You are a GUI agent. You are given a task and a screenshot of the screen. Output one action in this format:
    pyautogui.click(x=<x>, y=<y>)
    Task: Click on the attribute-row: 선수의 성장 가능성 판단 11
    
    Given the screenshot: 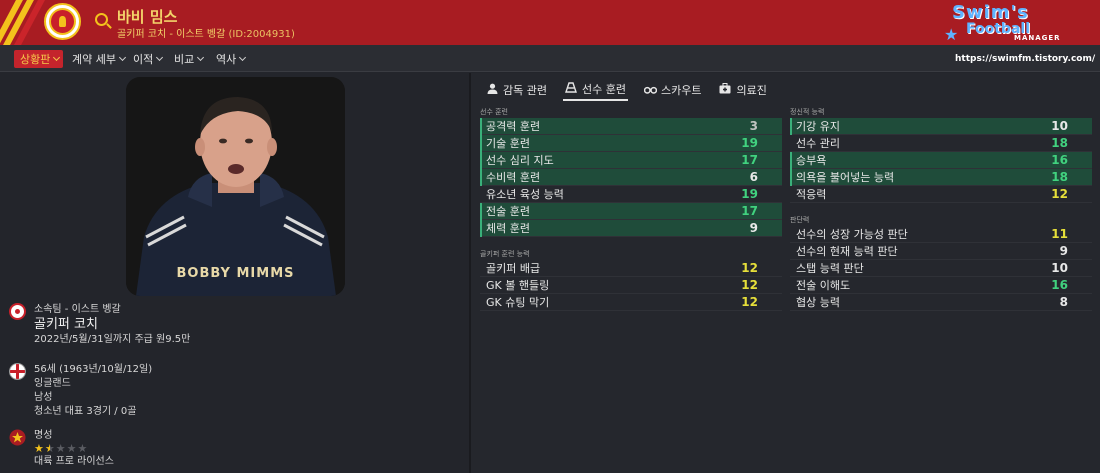 What is the action you would take?
    pyautogui.click(x=941, y=234)
    